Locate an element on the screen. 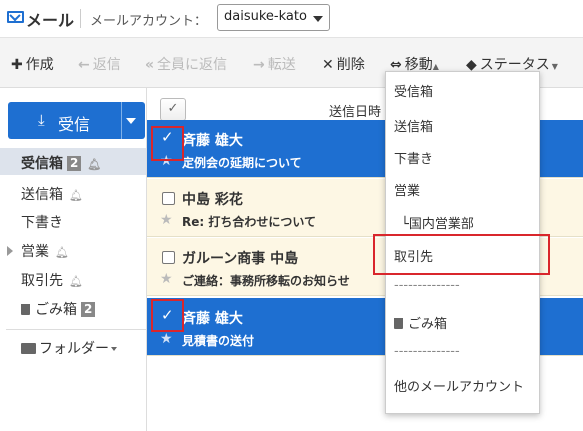 This screenshot has height=431, width=583. reply-all-icon: « is located at coordinates (150, 65).